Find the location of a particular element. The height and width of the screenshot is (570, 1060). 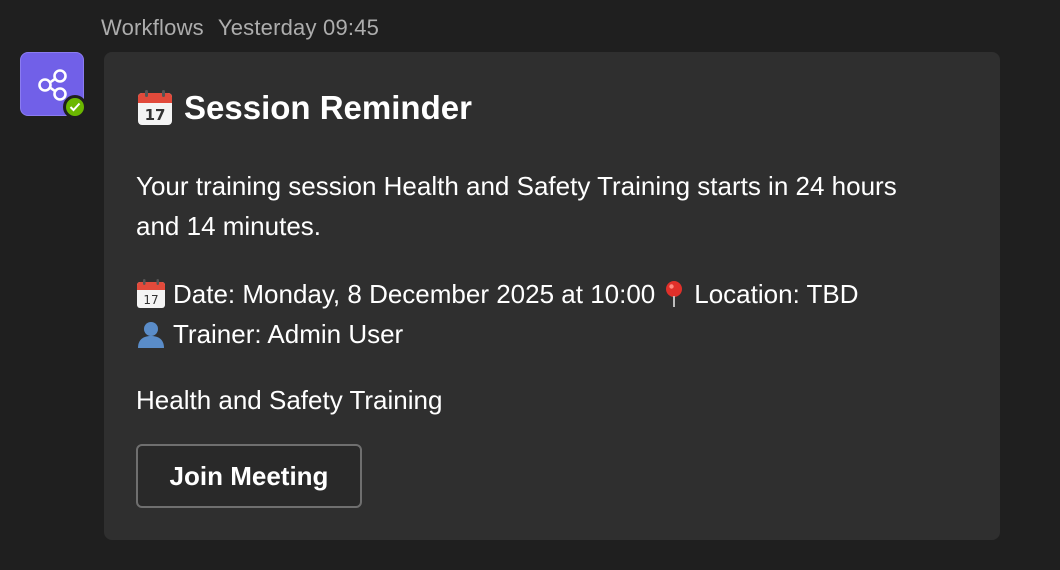

presence-available-badge is located at coordinates (75, 107).